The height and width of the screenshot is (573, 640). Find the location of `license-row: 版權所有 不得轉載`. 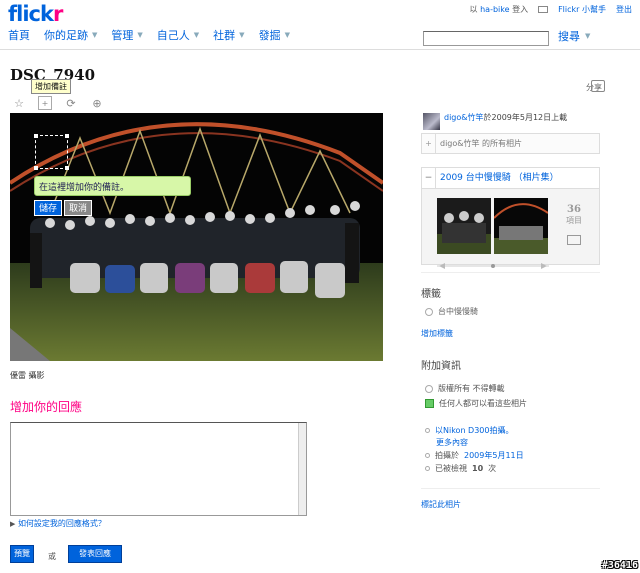

license-row: 版權所有 不得轉載 is located at coordinates (465, 388).